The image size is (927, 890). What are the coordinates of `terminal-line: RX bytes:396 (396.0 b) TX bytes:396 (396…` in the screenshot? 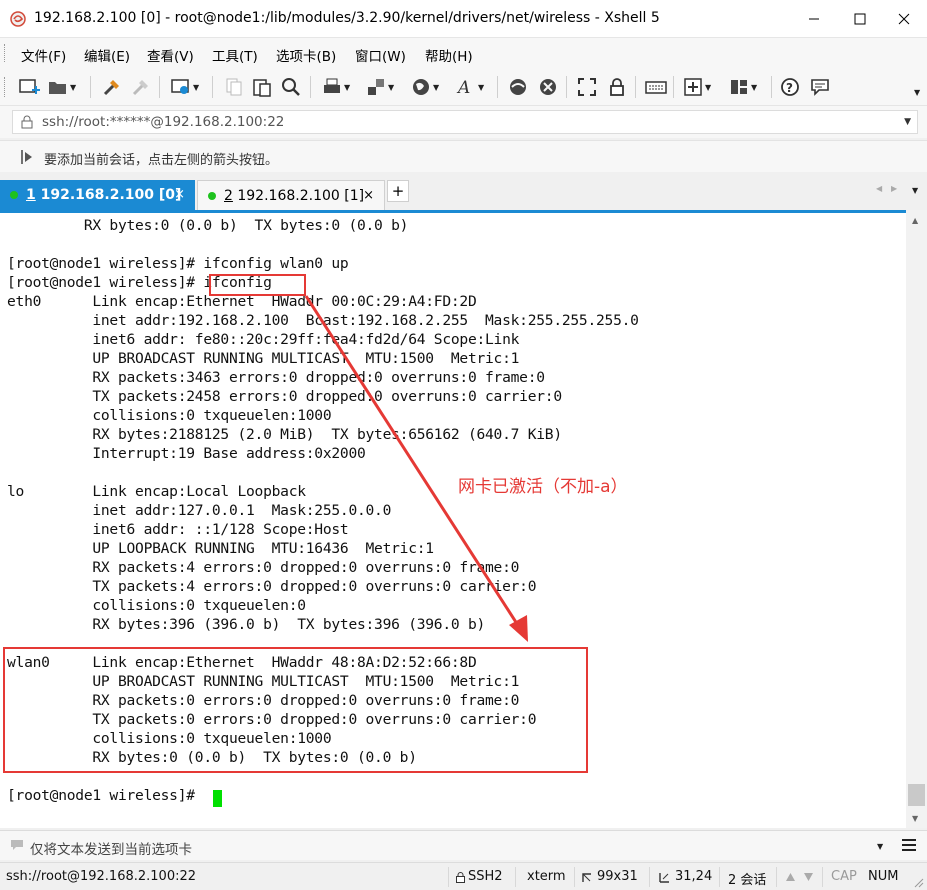 It's located at (246, 624).